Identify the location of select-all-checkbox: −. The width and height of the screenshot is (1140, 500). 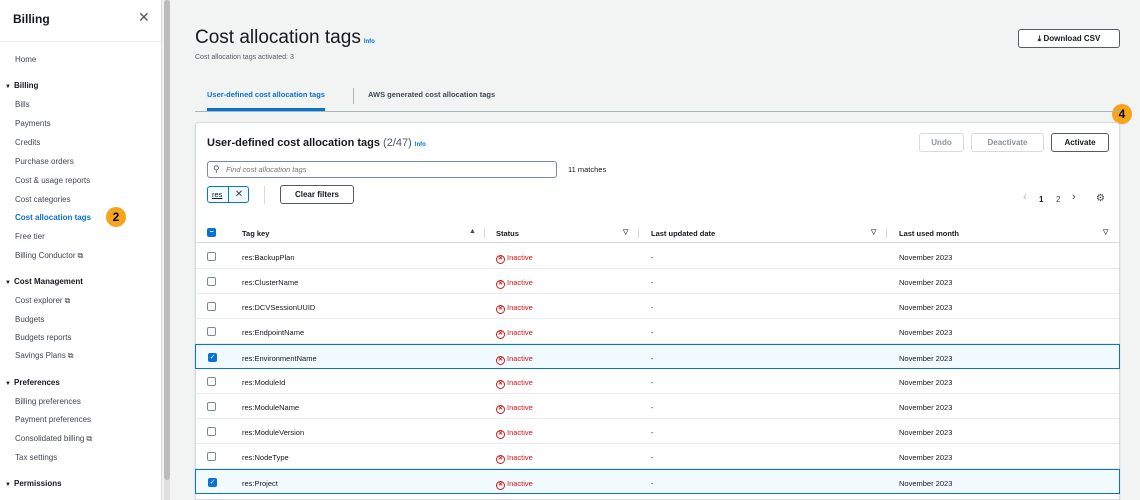
(211, 232).